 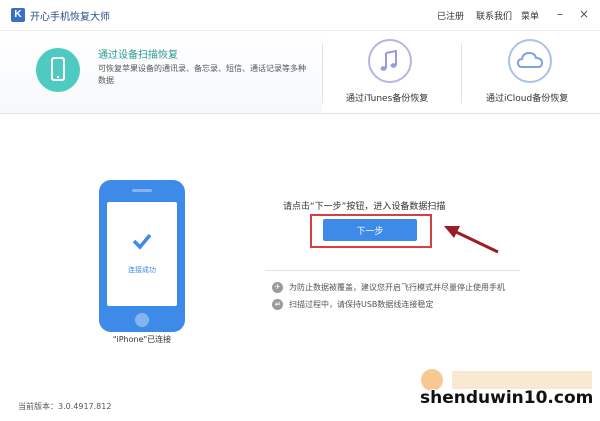 I want to click on music-note-icon, so click(x=390, y=61).